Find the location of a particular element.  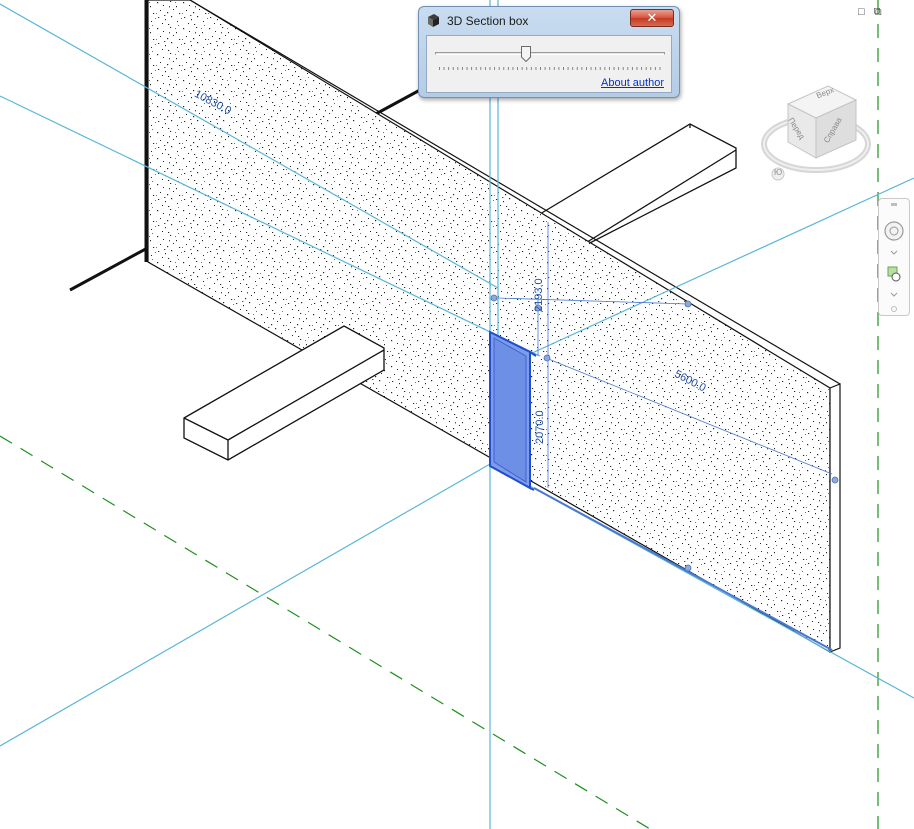

selected-opening is located at coordinates (513, 410).